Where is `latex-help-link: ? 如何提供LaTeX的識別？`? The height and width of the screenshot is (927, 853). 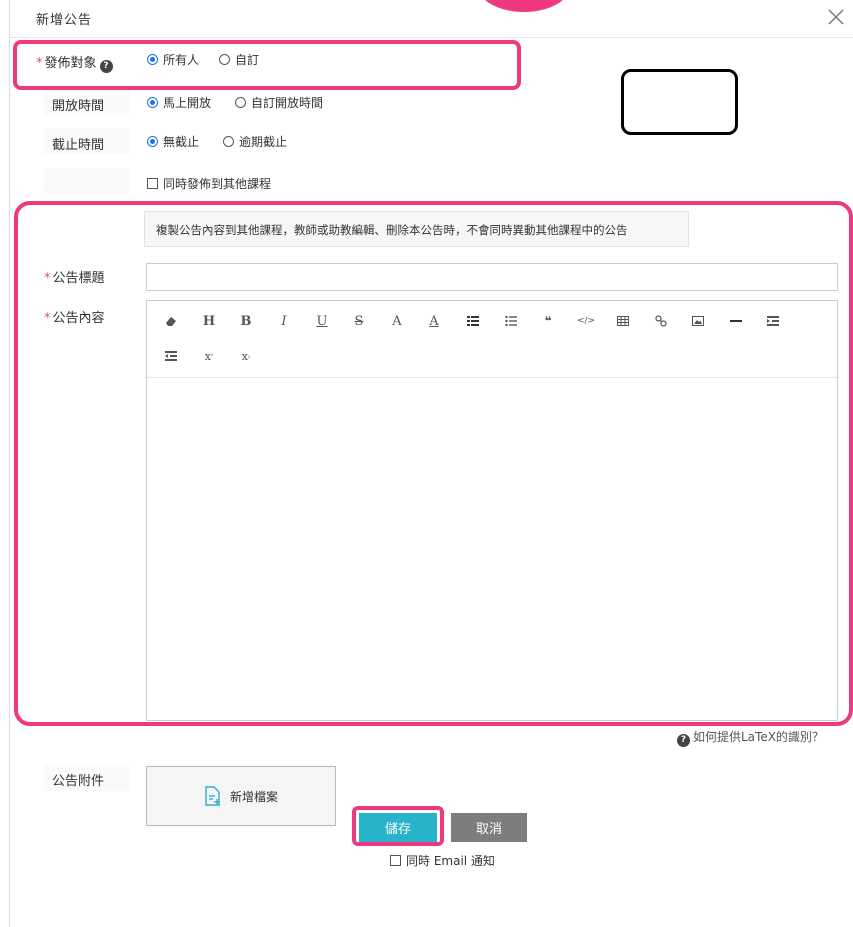
latex-help-link: ? 如何提供LaTeX的識別？ is located at coordinates (750, 737).